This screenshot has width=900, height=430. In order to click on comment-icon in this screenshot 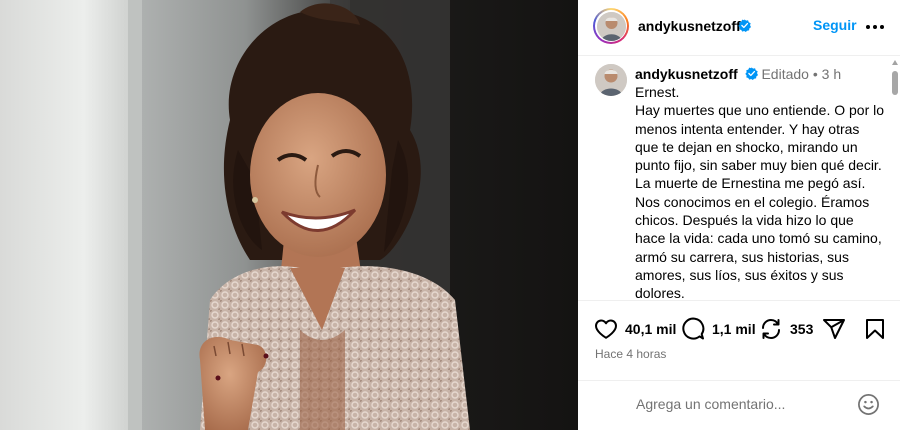, I will do `click(693, 328)`.